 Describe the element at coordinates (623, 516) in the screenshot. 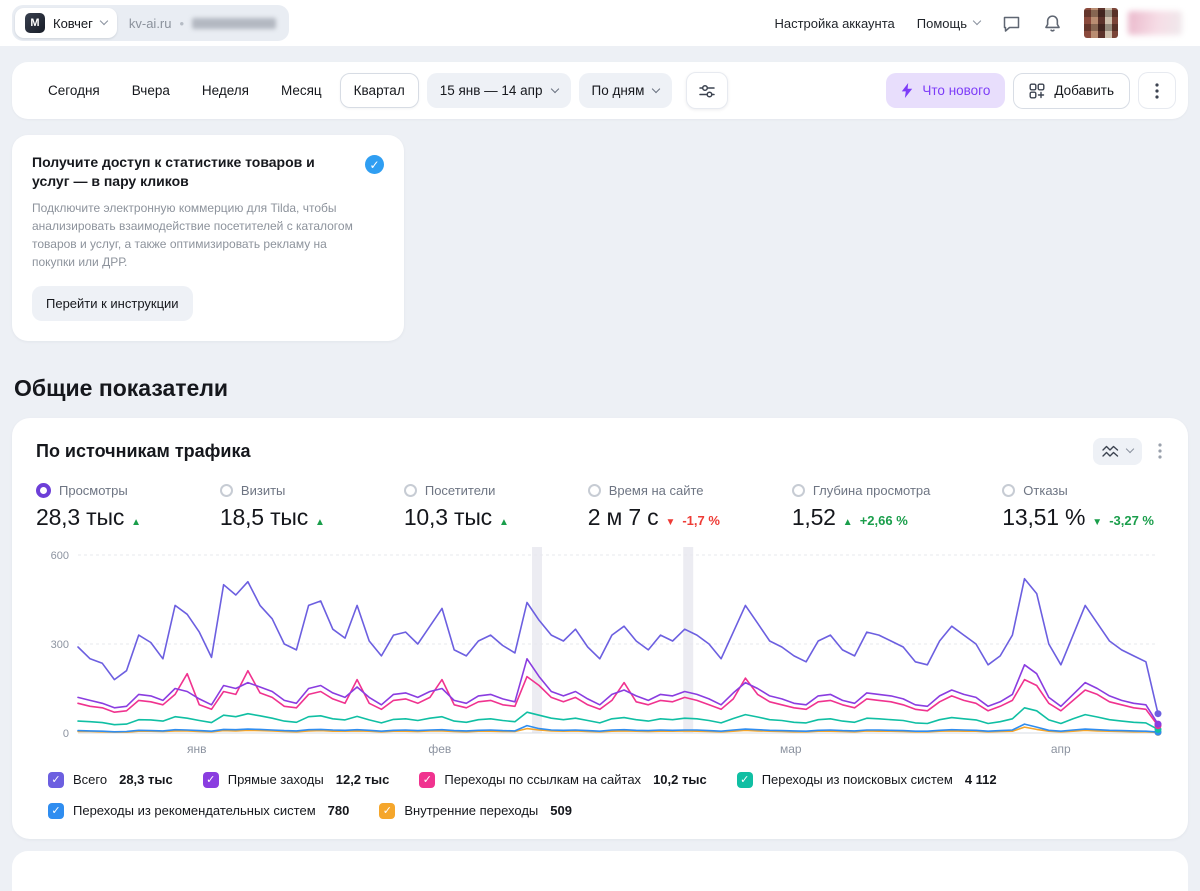

I see `metric-value: 2 м 7 с` at that location.